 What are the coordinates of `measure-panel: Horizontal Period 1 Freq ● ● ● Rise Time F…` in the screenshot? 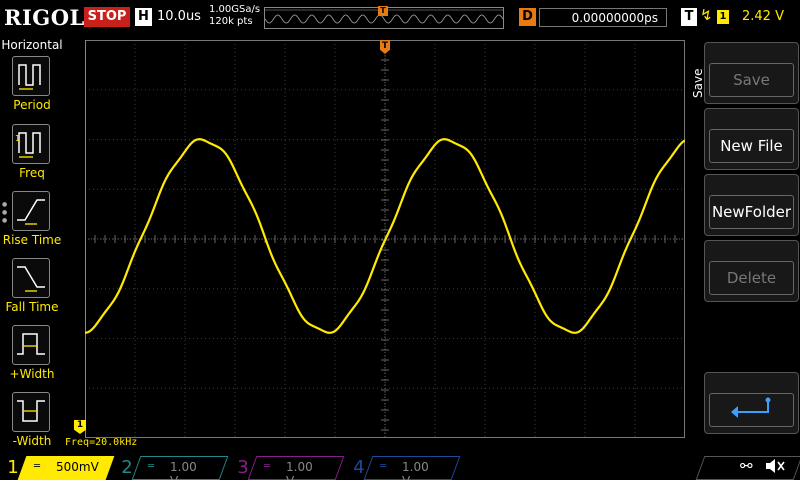 It's located at (32, 245).